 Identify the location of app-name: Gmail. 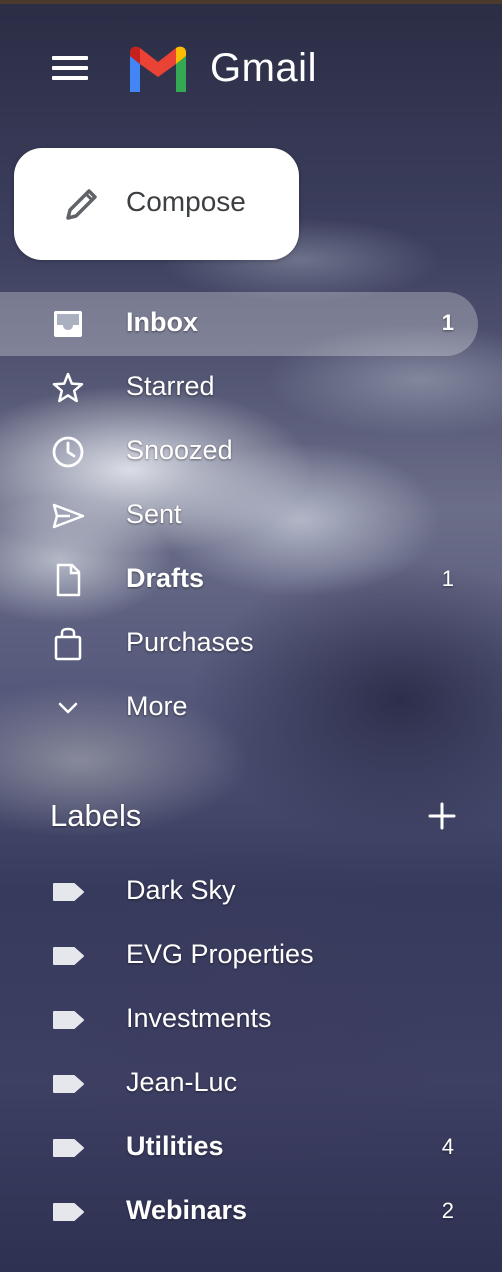
(263, 68).